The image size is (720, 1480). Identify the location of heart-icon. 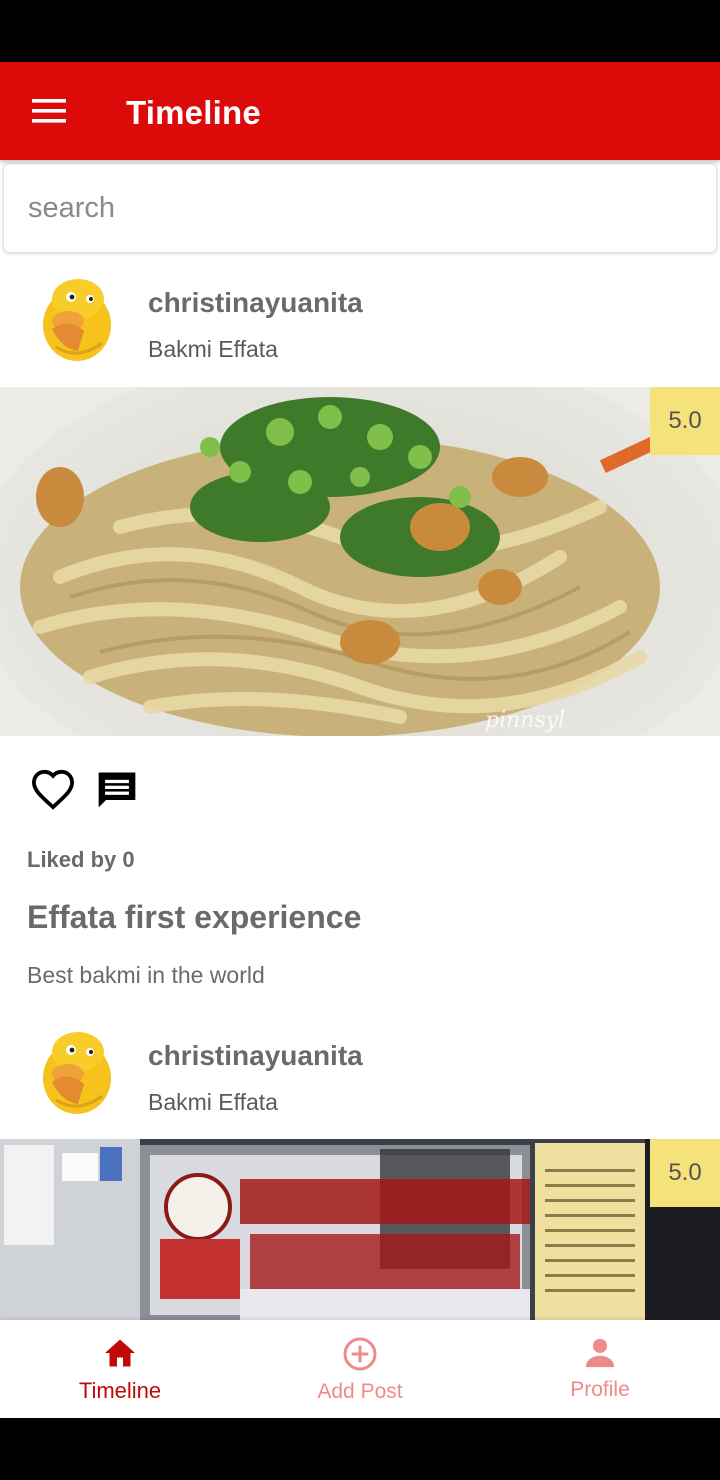
(53, 789).